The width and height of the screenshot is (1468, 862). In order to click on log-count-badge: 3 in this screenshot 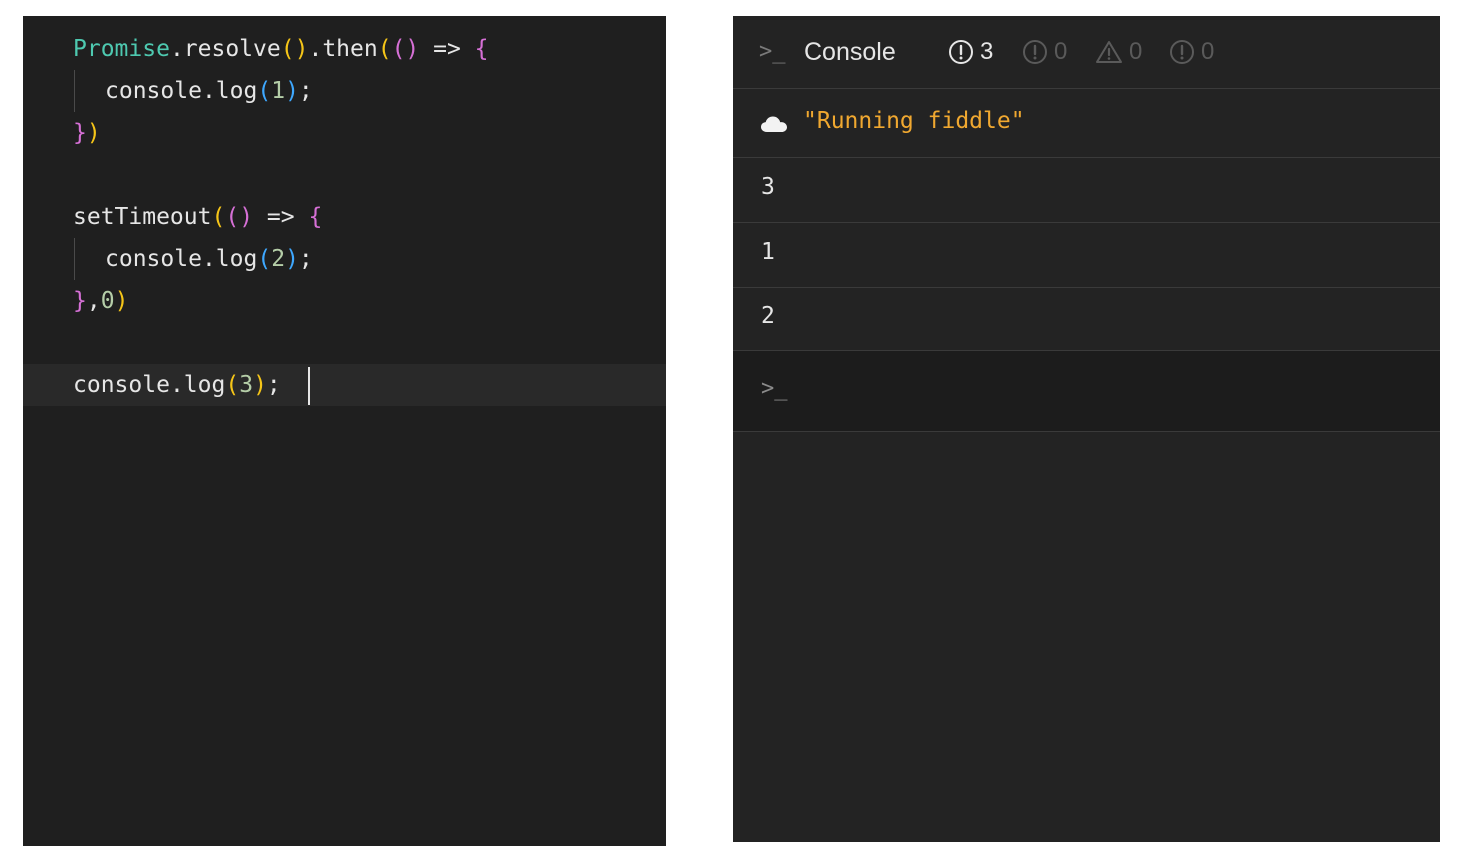, I will do `click(970, 52)`.